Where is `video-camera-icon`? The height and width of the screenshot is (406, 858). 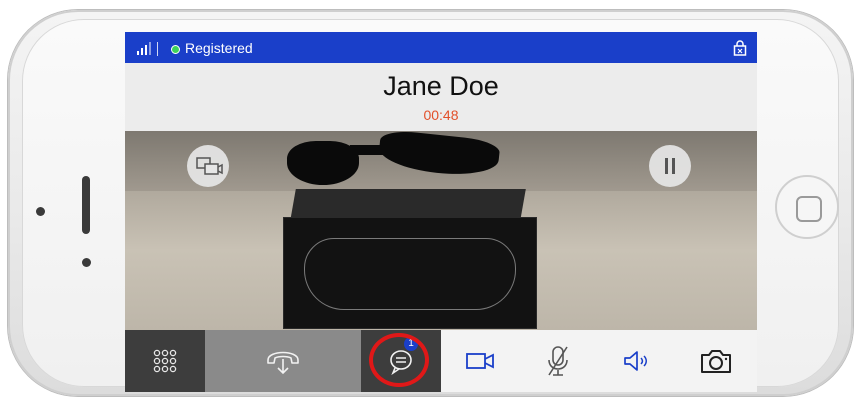 video-camera-icon is located at coordinates (480, 361).